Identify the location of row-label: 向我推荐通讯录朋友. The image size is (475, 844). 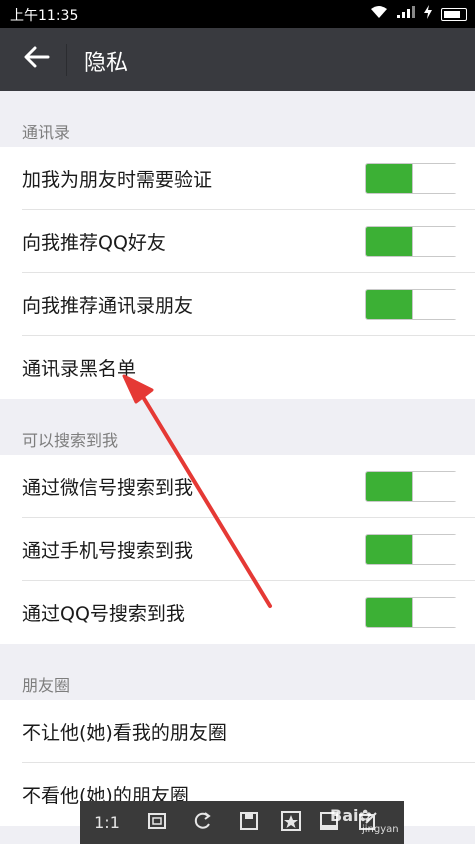
(108, 306).